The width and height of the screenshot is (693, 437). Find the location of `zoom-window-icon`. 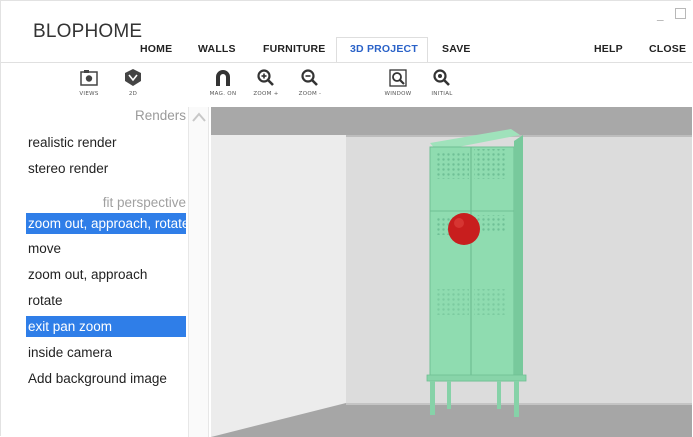

zoom-window-icon is located at coordinates (398, 78).